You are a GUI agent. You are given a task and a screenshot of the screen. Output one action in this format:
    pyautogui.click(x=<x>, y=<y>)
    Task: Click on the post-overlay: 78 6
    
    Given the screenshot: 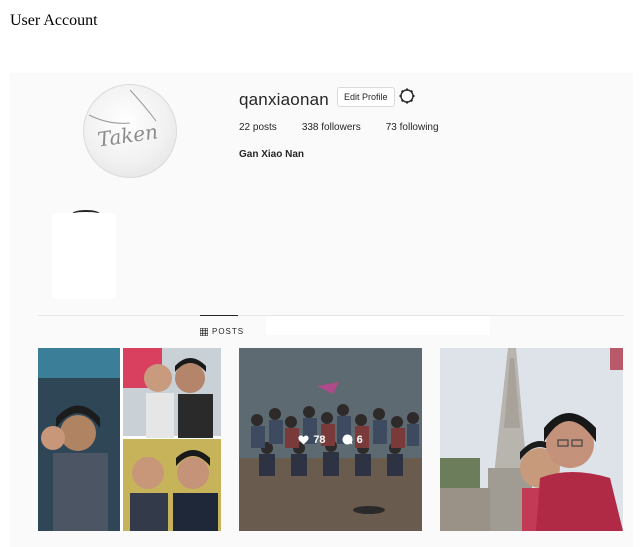 What is the action you would take?
    pyautogui.click(x=330, y=439)
    